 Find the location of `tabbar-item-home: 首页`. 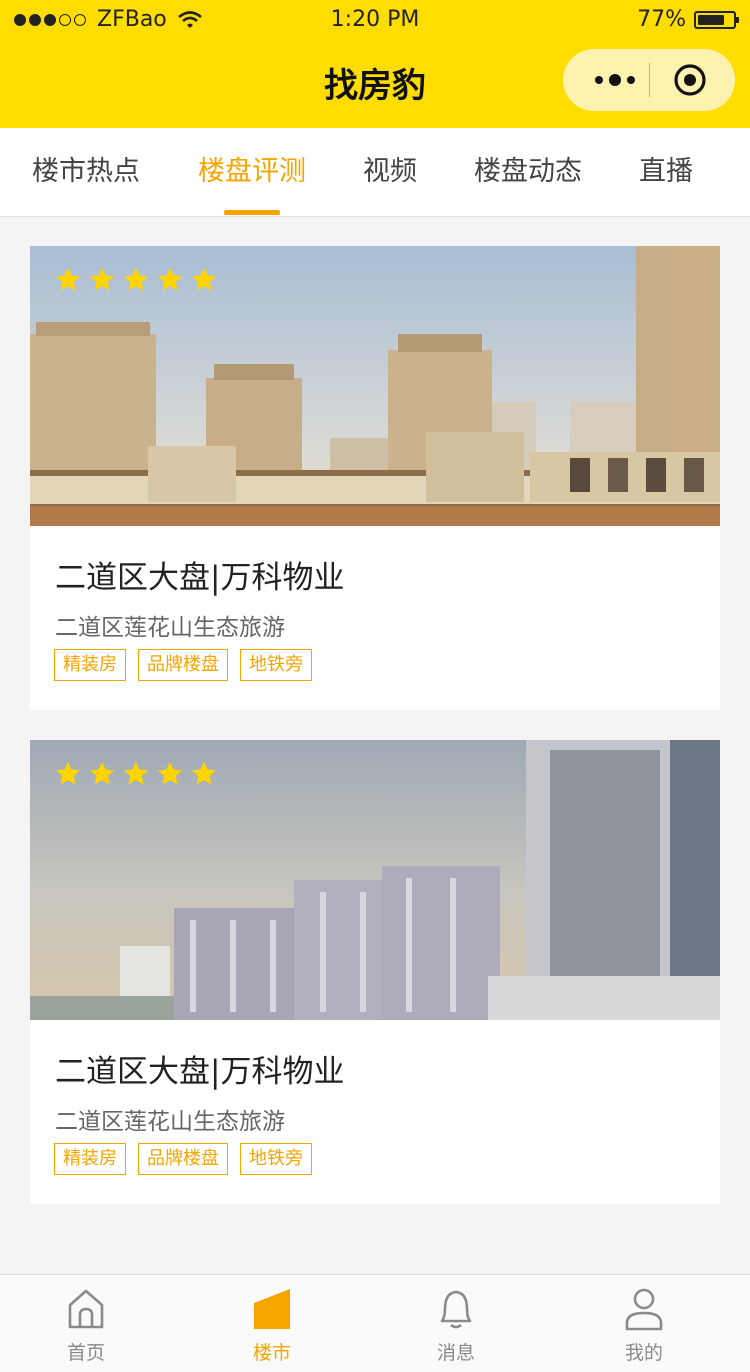

tabbar-item-home: 首页 is located at coordinates (86, 1323).